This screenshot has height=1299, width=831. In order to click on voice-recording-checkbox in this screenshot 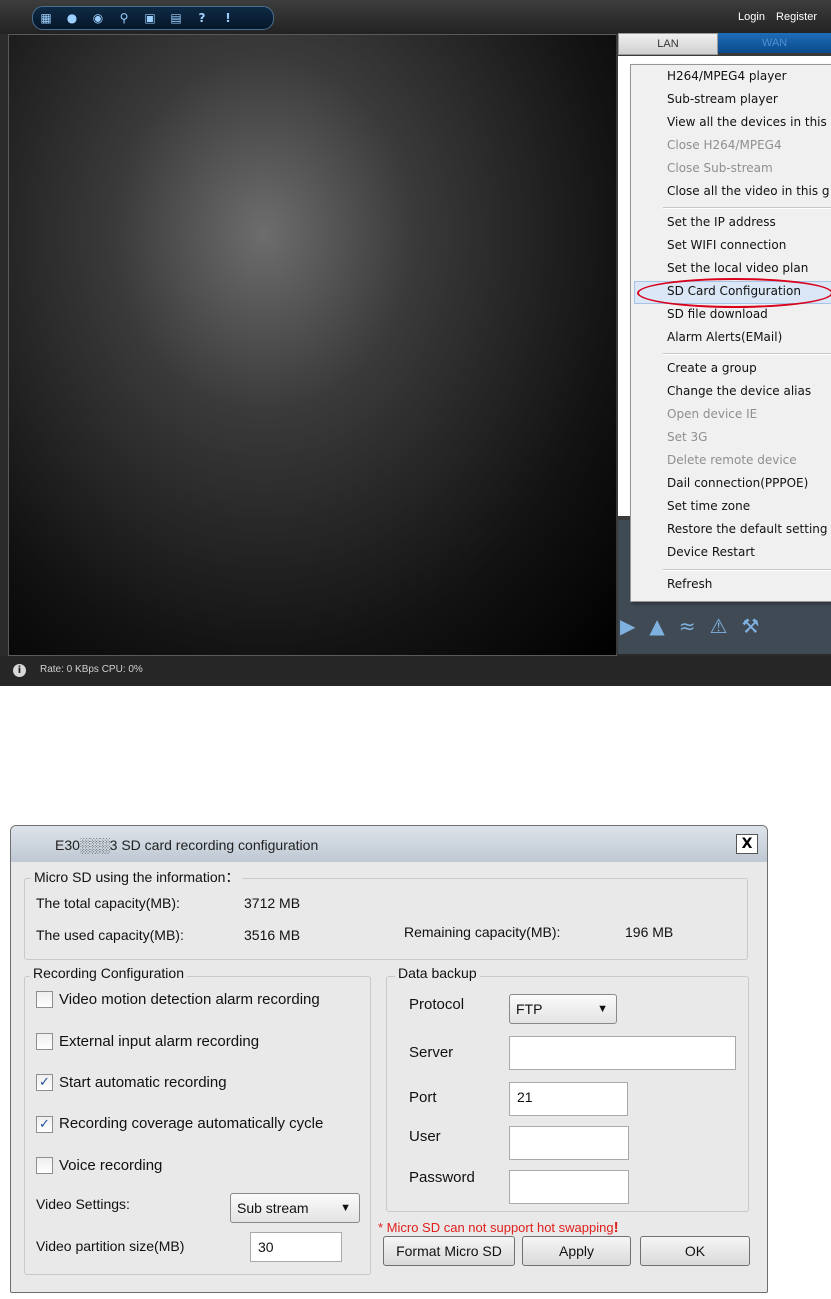, I will do `click(44, 1165)`.